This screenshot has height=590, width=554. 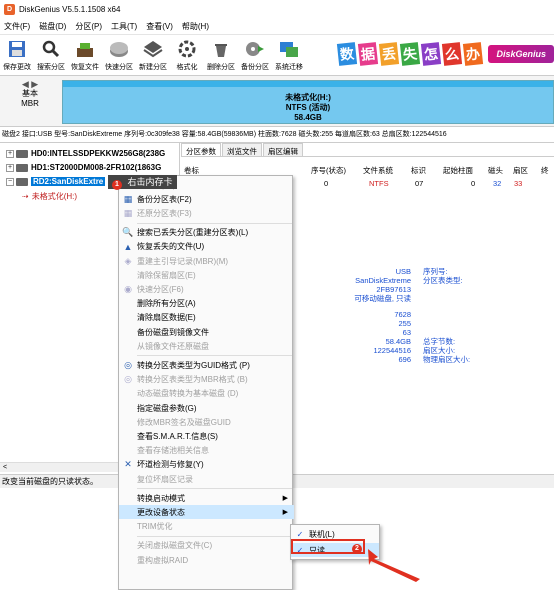 What do you see at coordinates (49, 196) in the screenshot?
I see `tree-item-partition: ⇢ 未格式化(H:)` at bounding box center [49, 196].